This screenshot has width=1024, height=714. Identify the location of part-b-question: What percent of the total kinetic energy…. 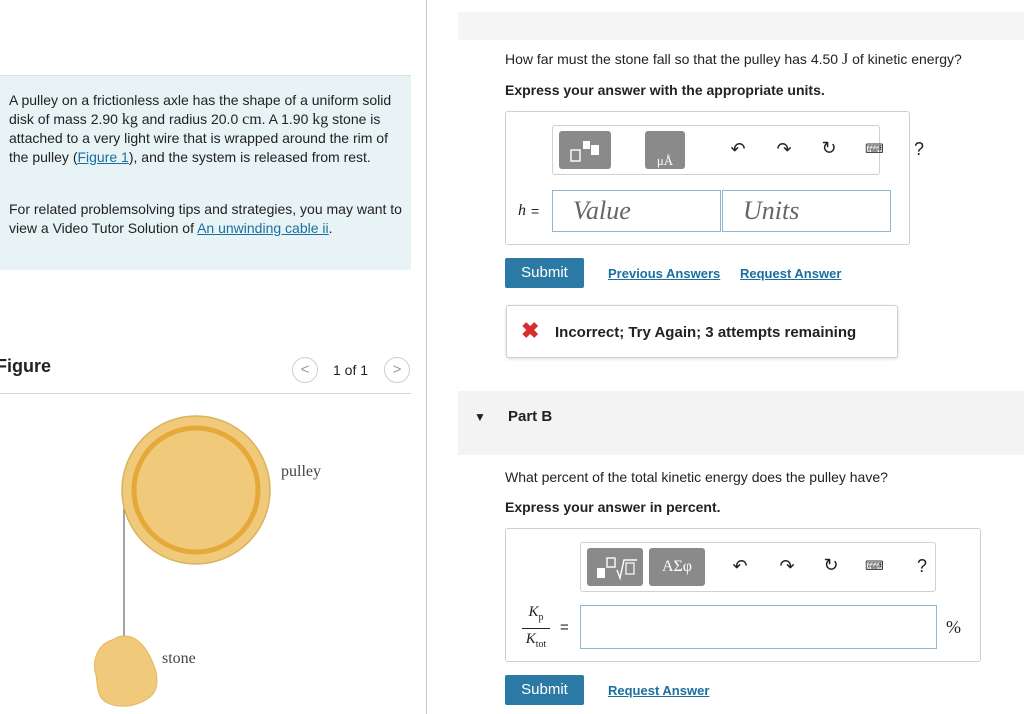
(696, 477).